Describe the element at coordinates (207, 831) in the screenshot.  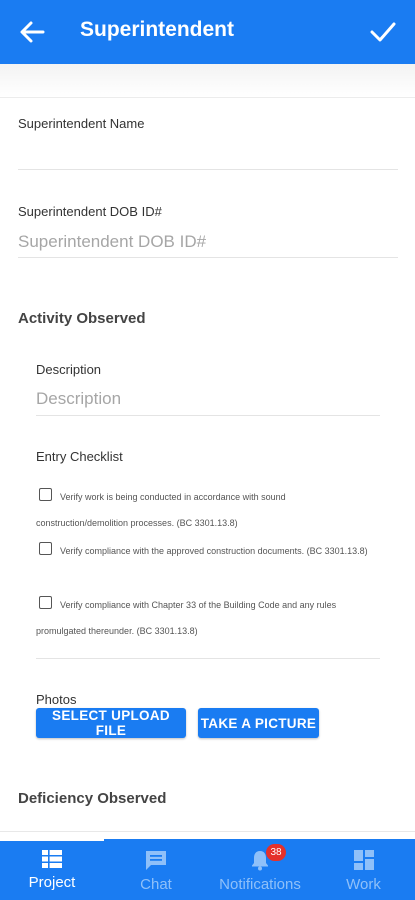
I see `content-divider` at that location.